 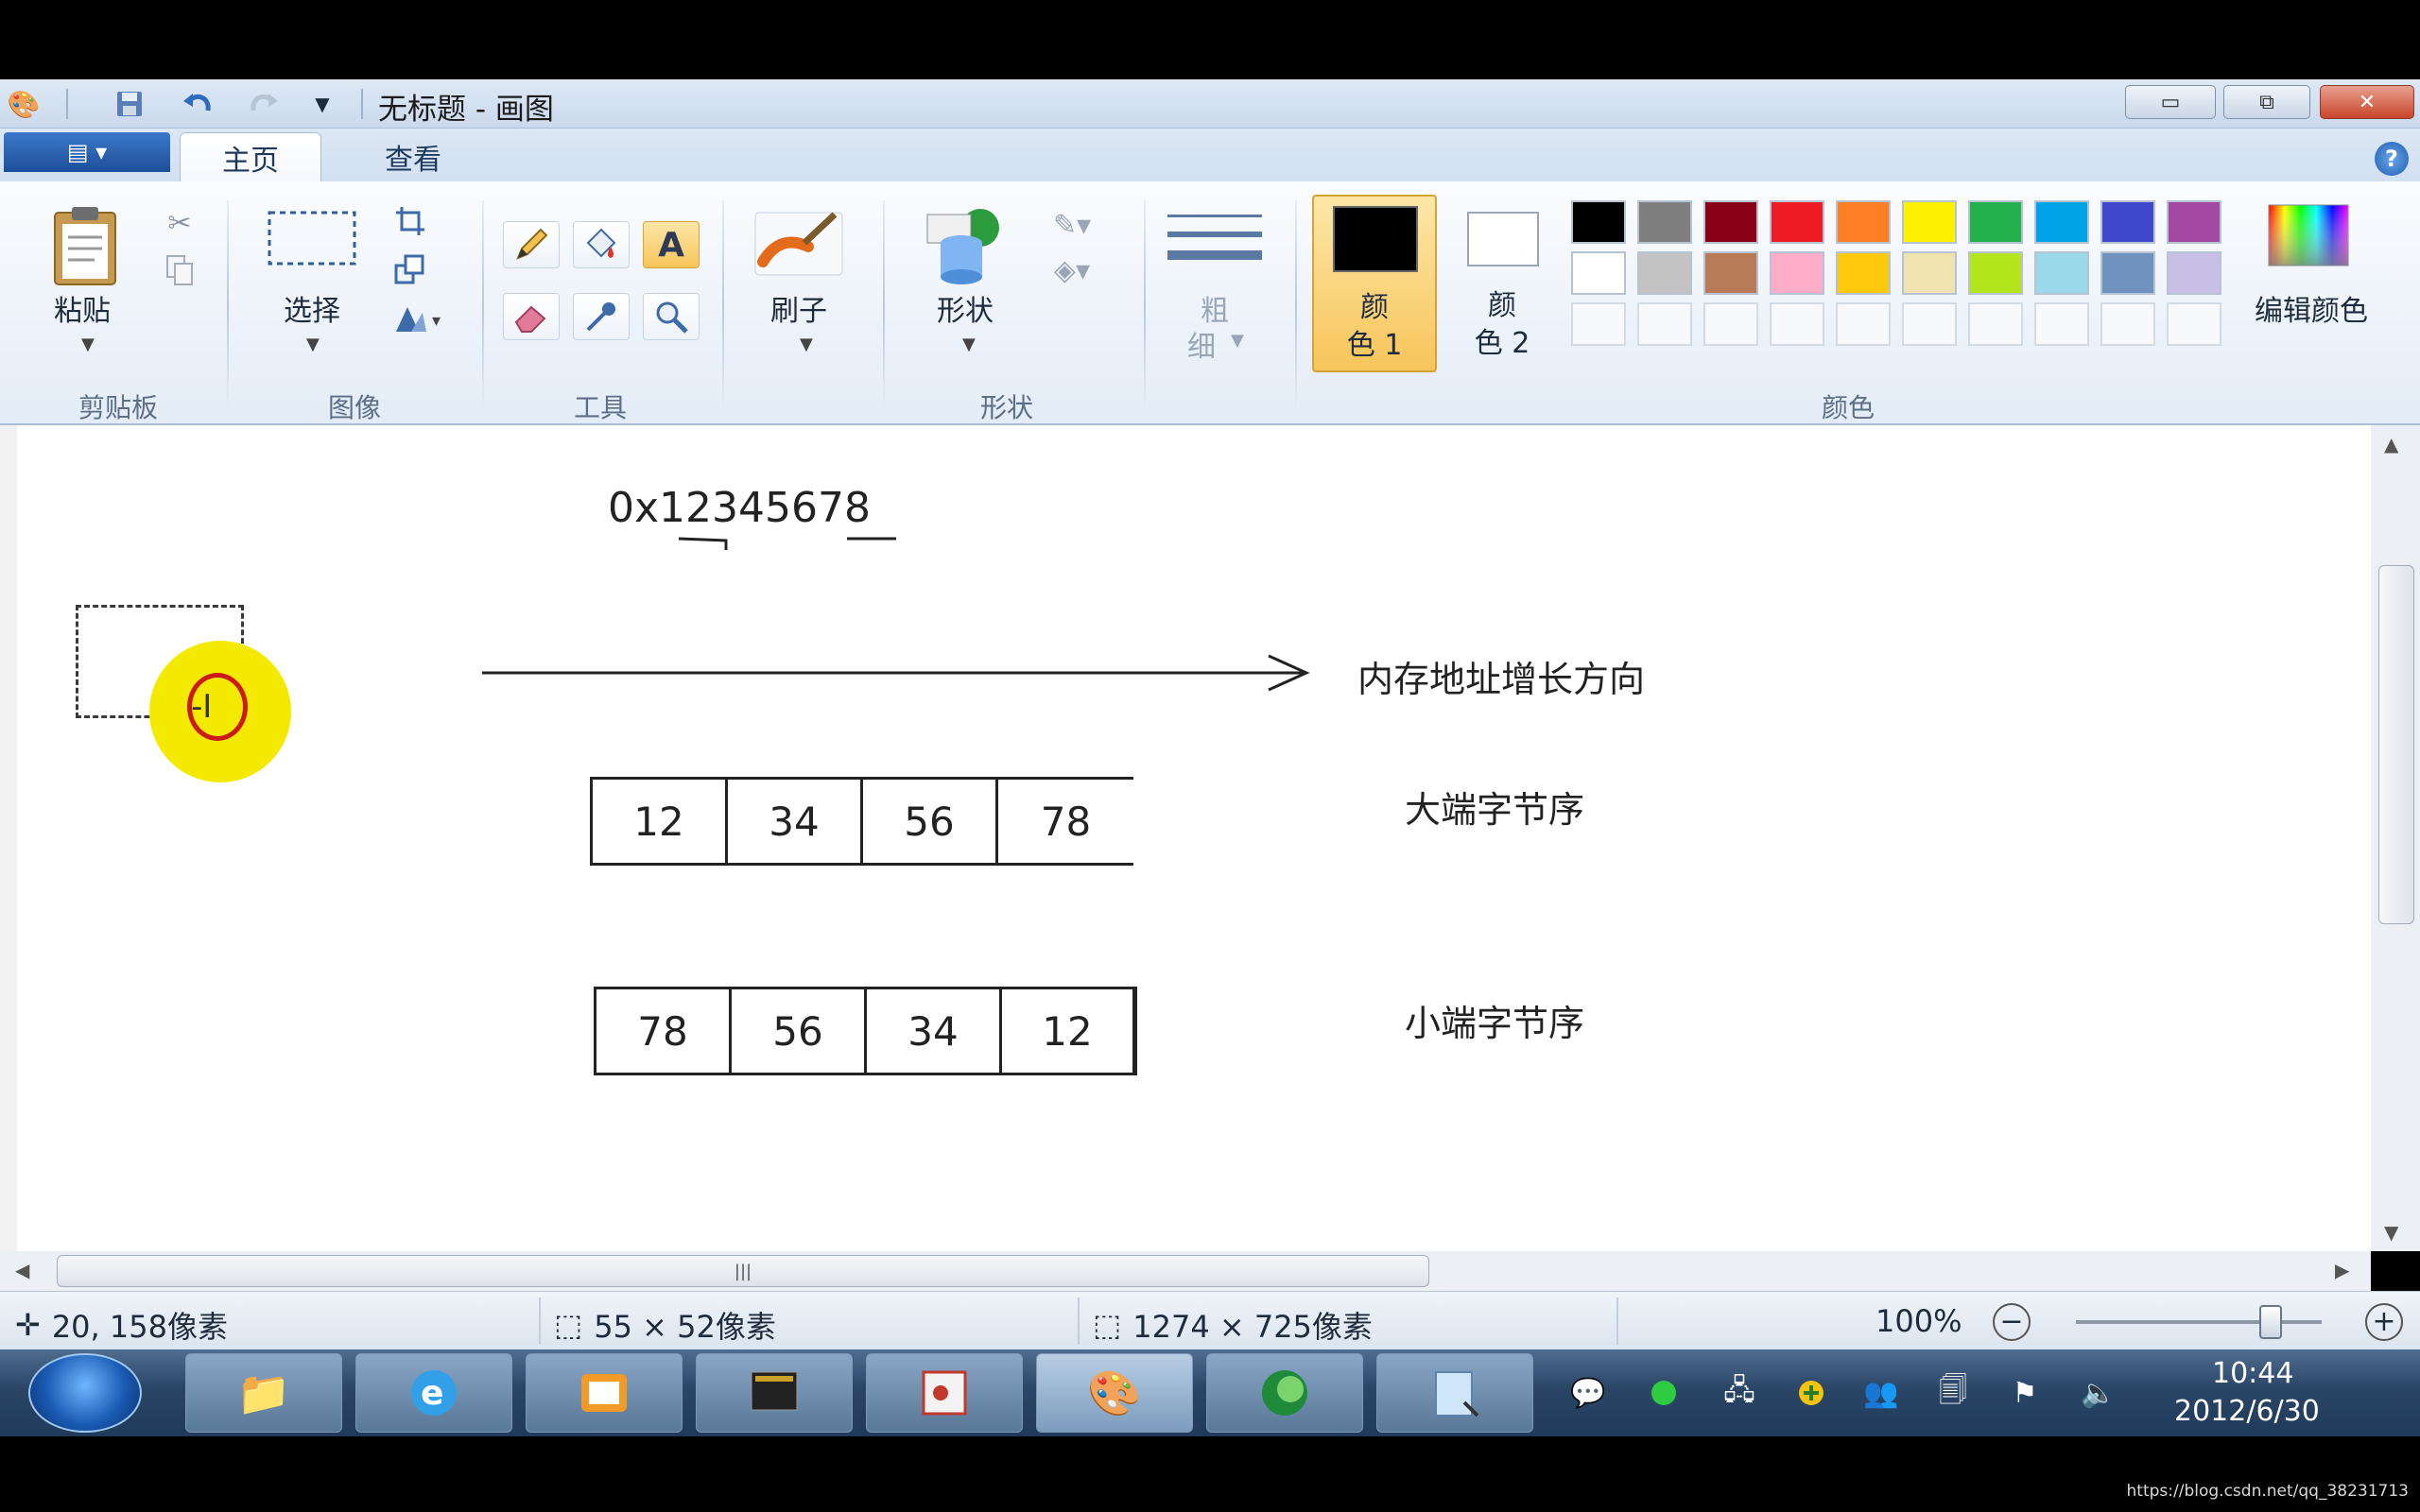 What do you see at coordinates (799, 242) in the screenshot?
I see `brush-icon` at bounding box center [799, 242].